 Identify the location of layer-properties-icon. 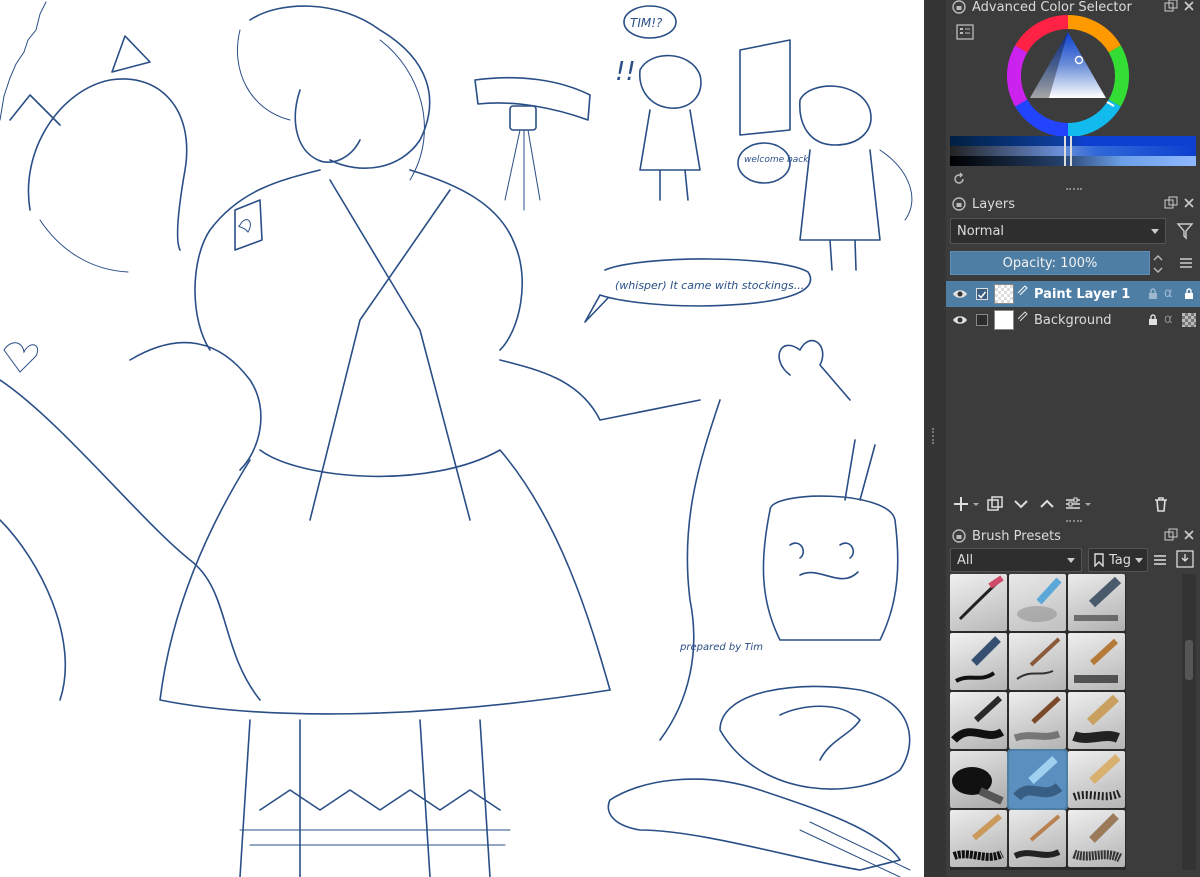
(1073, 504).